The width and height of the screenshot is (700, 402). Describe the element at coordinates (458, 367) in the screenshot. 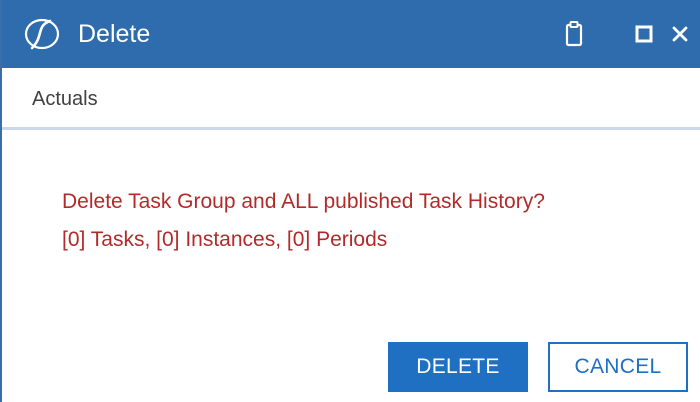

I see `delete-button: DELETE` at that location.